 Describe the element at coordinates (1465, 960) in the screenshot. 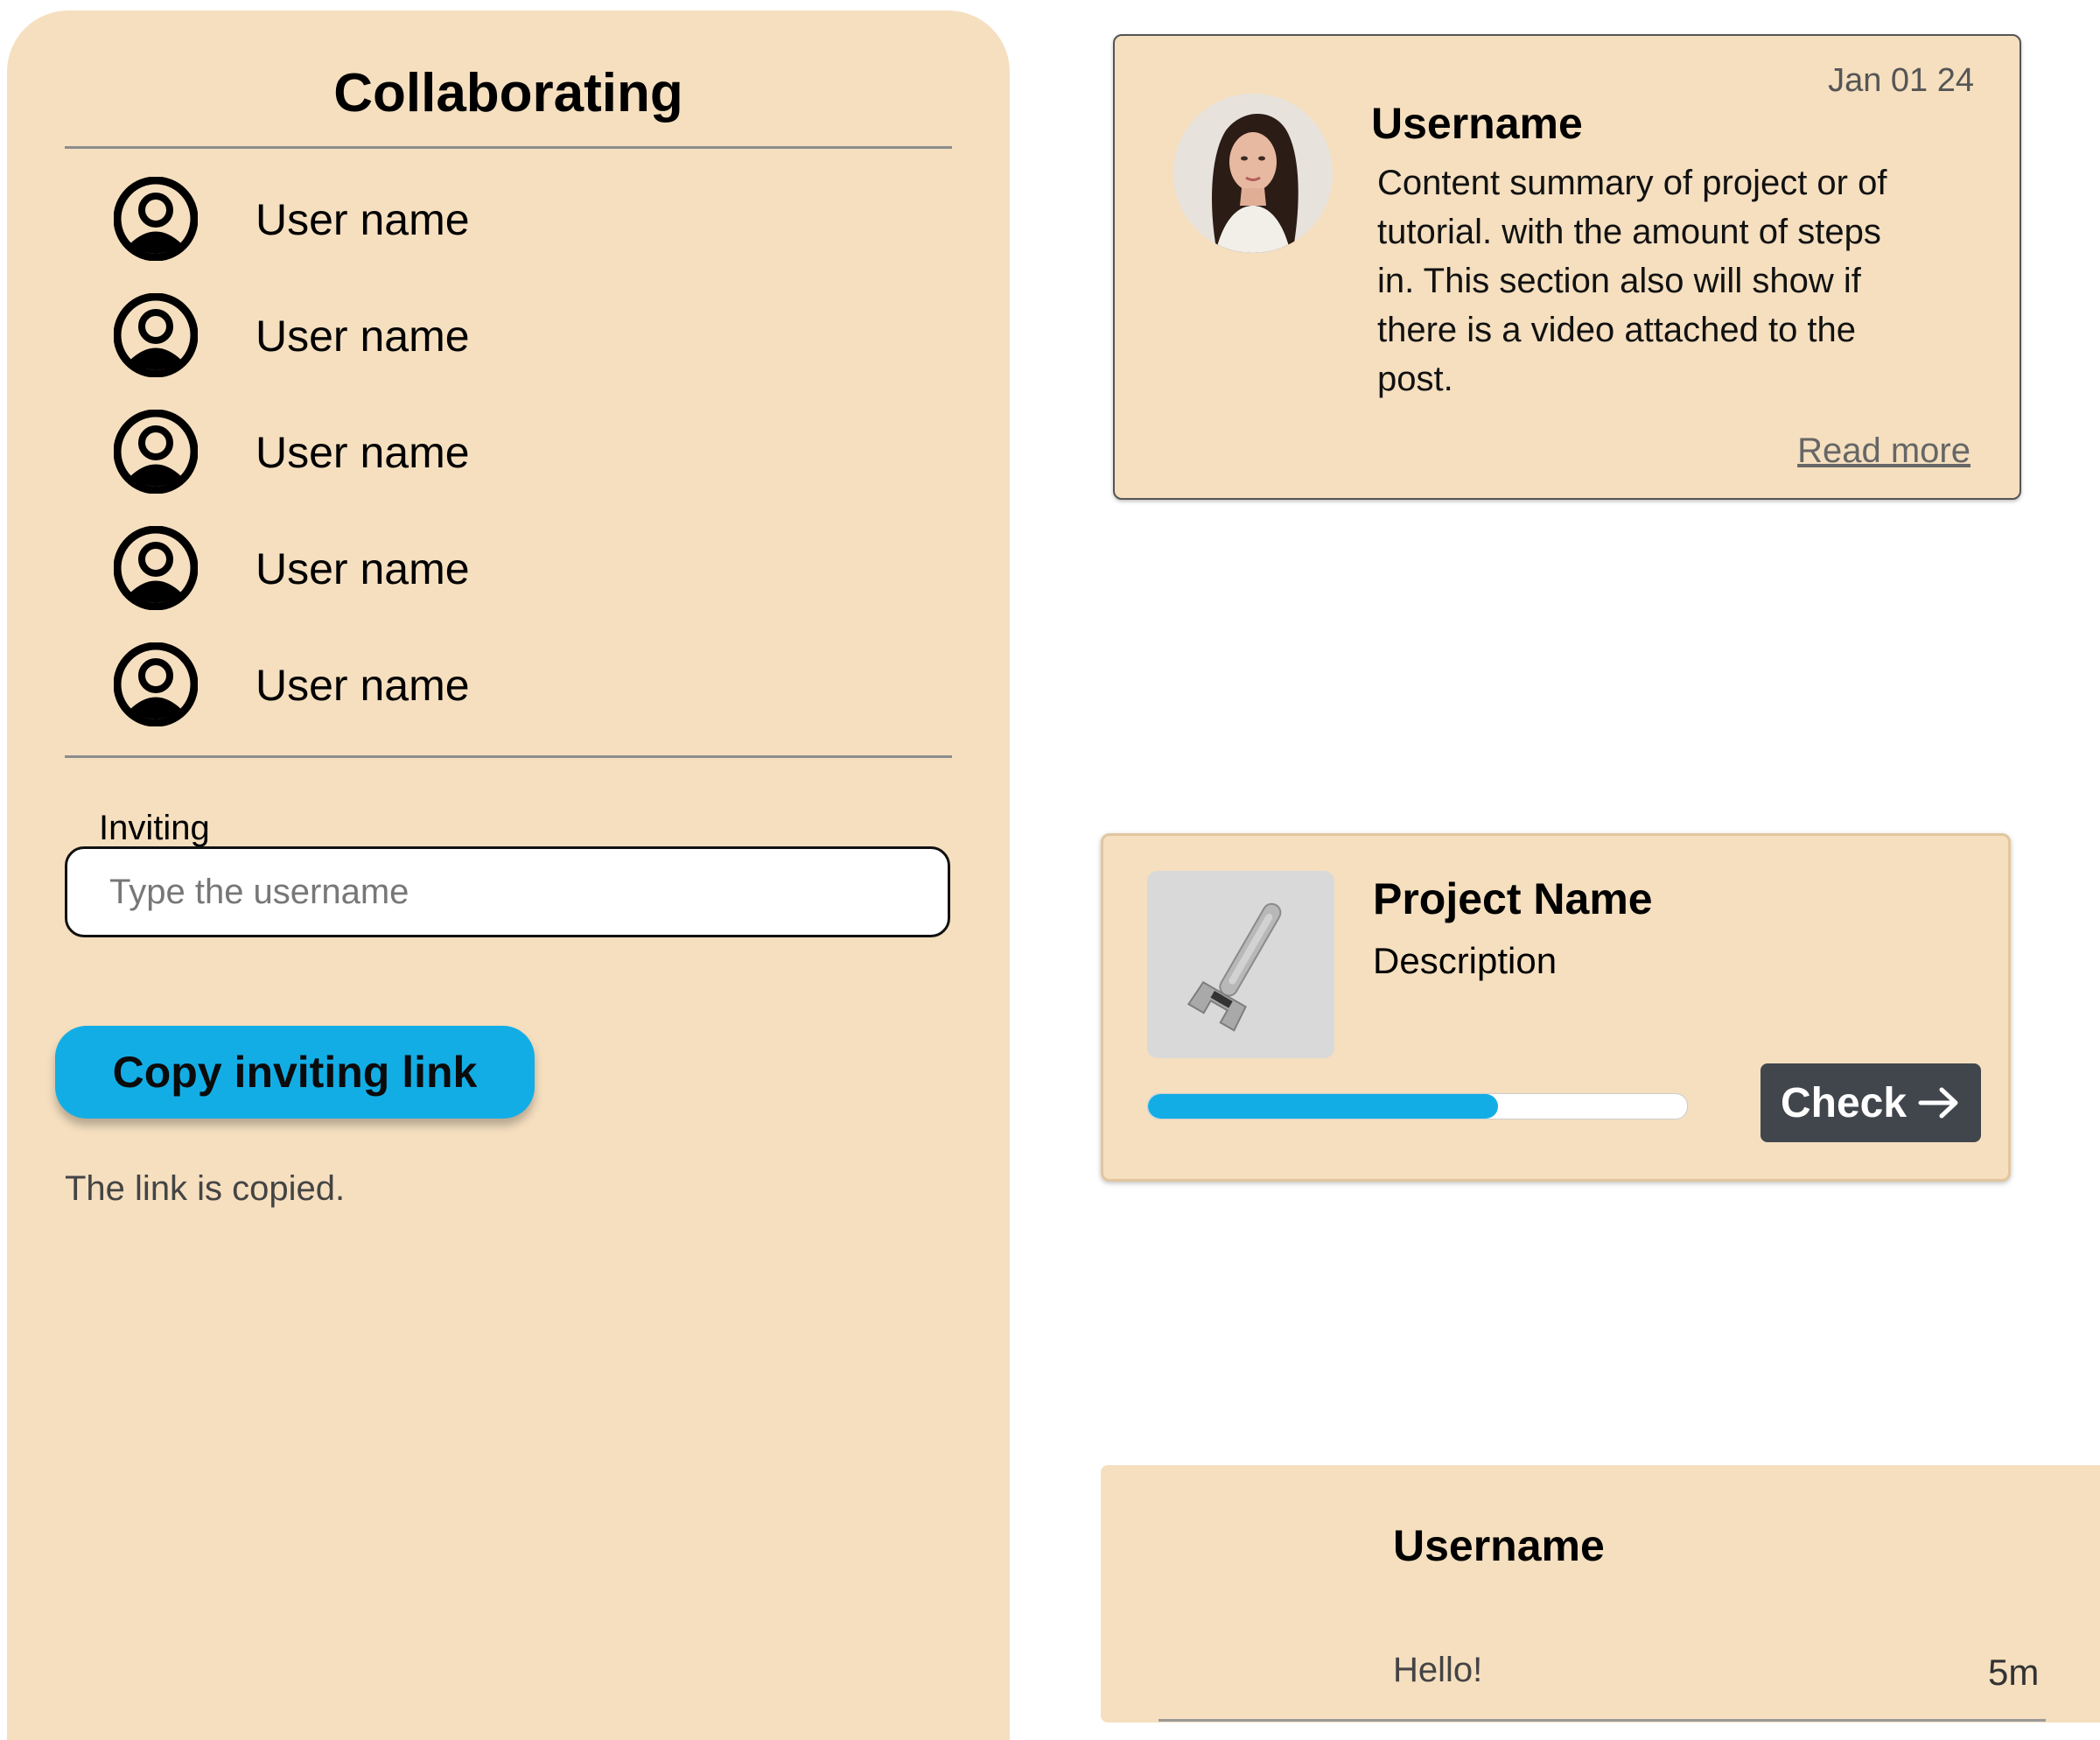

I see `project-description: Description` at that location.